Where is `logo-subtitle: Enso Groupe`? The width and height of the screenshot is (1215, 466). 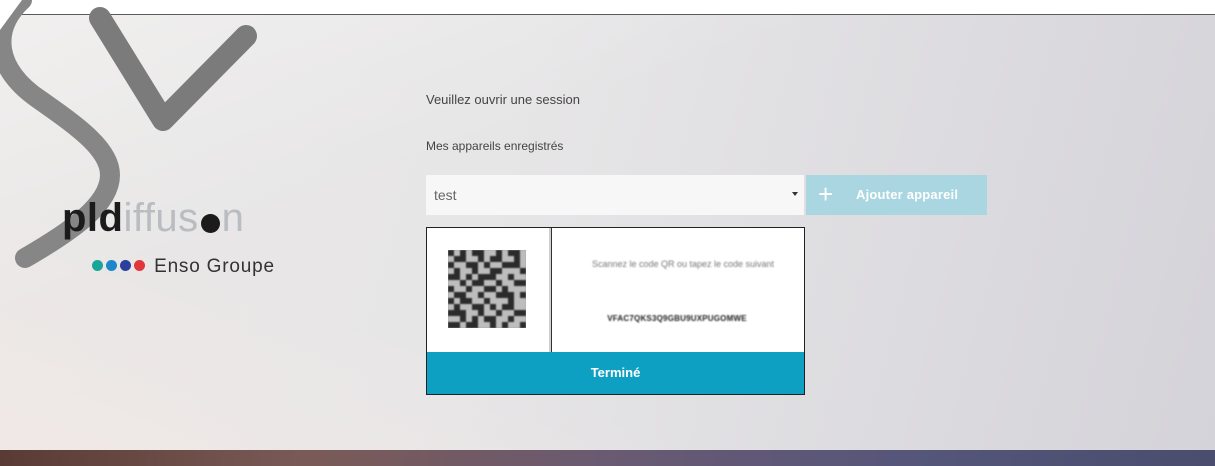 logo-subtitle: Enso Groupe is located at coordinates (183, 267).